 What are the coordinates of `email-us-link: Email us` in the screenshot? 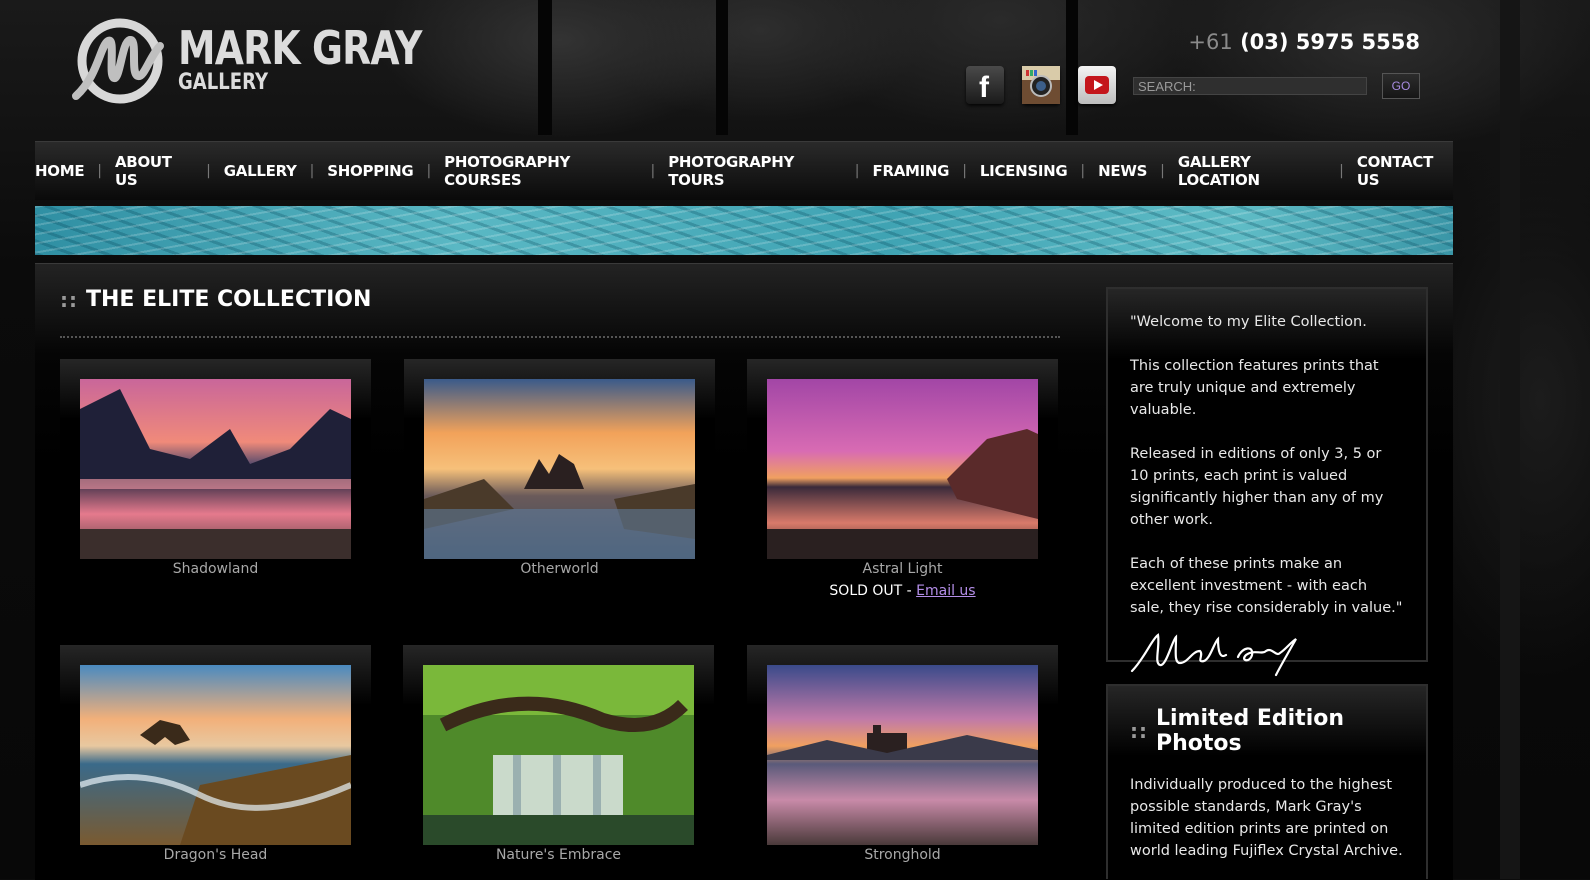 It's located at (945, 591).